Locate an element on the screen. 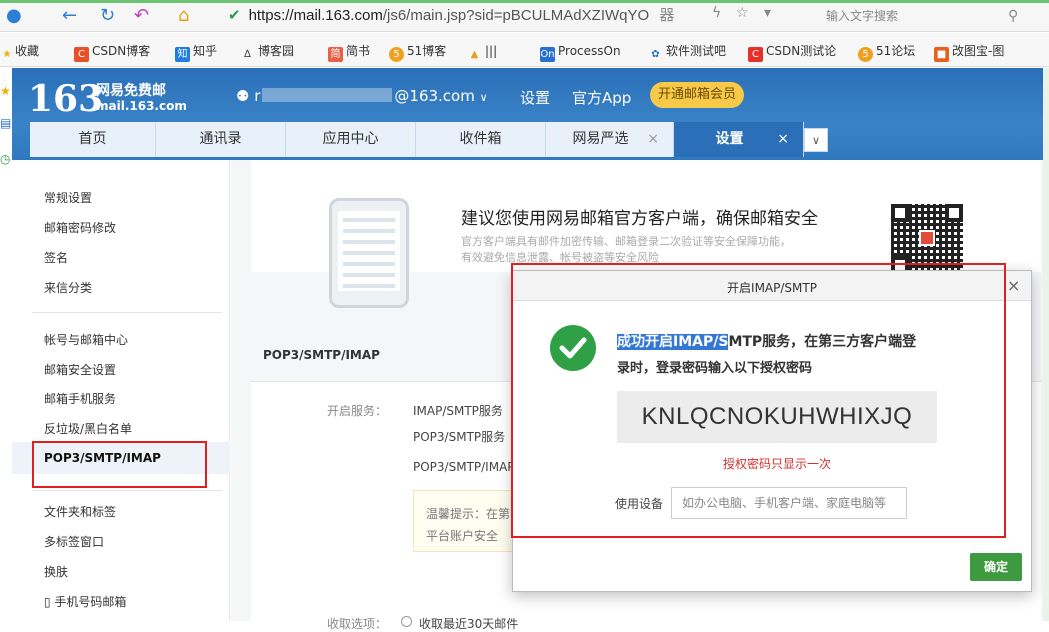 The image size is (1049, 632). bookmark-jianshu: 简简书 is located at coordinates (349, 52).